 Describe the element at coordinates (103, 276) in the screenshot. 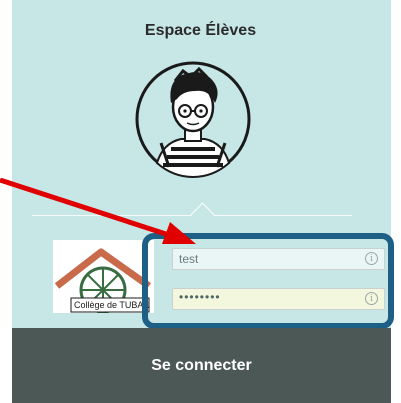

I see `college-logo: Collège de TUBAN` at that location.